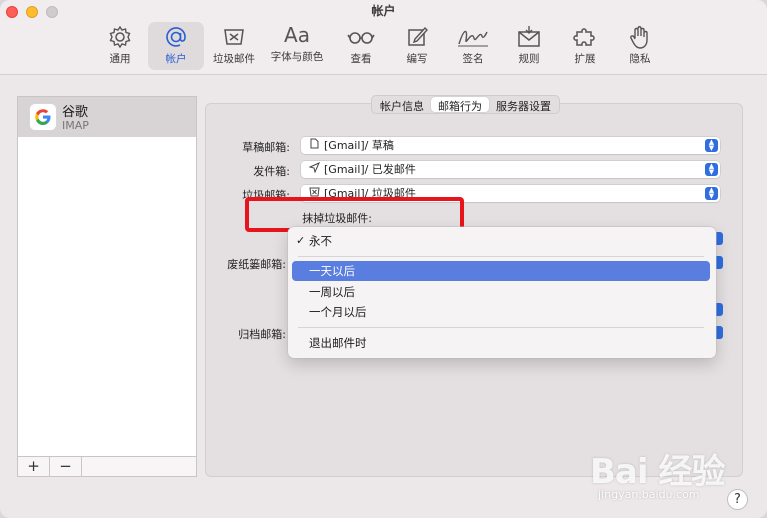  I want to click on puzzle-icon, so click(584, 37).